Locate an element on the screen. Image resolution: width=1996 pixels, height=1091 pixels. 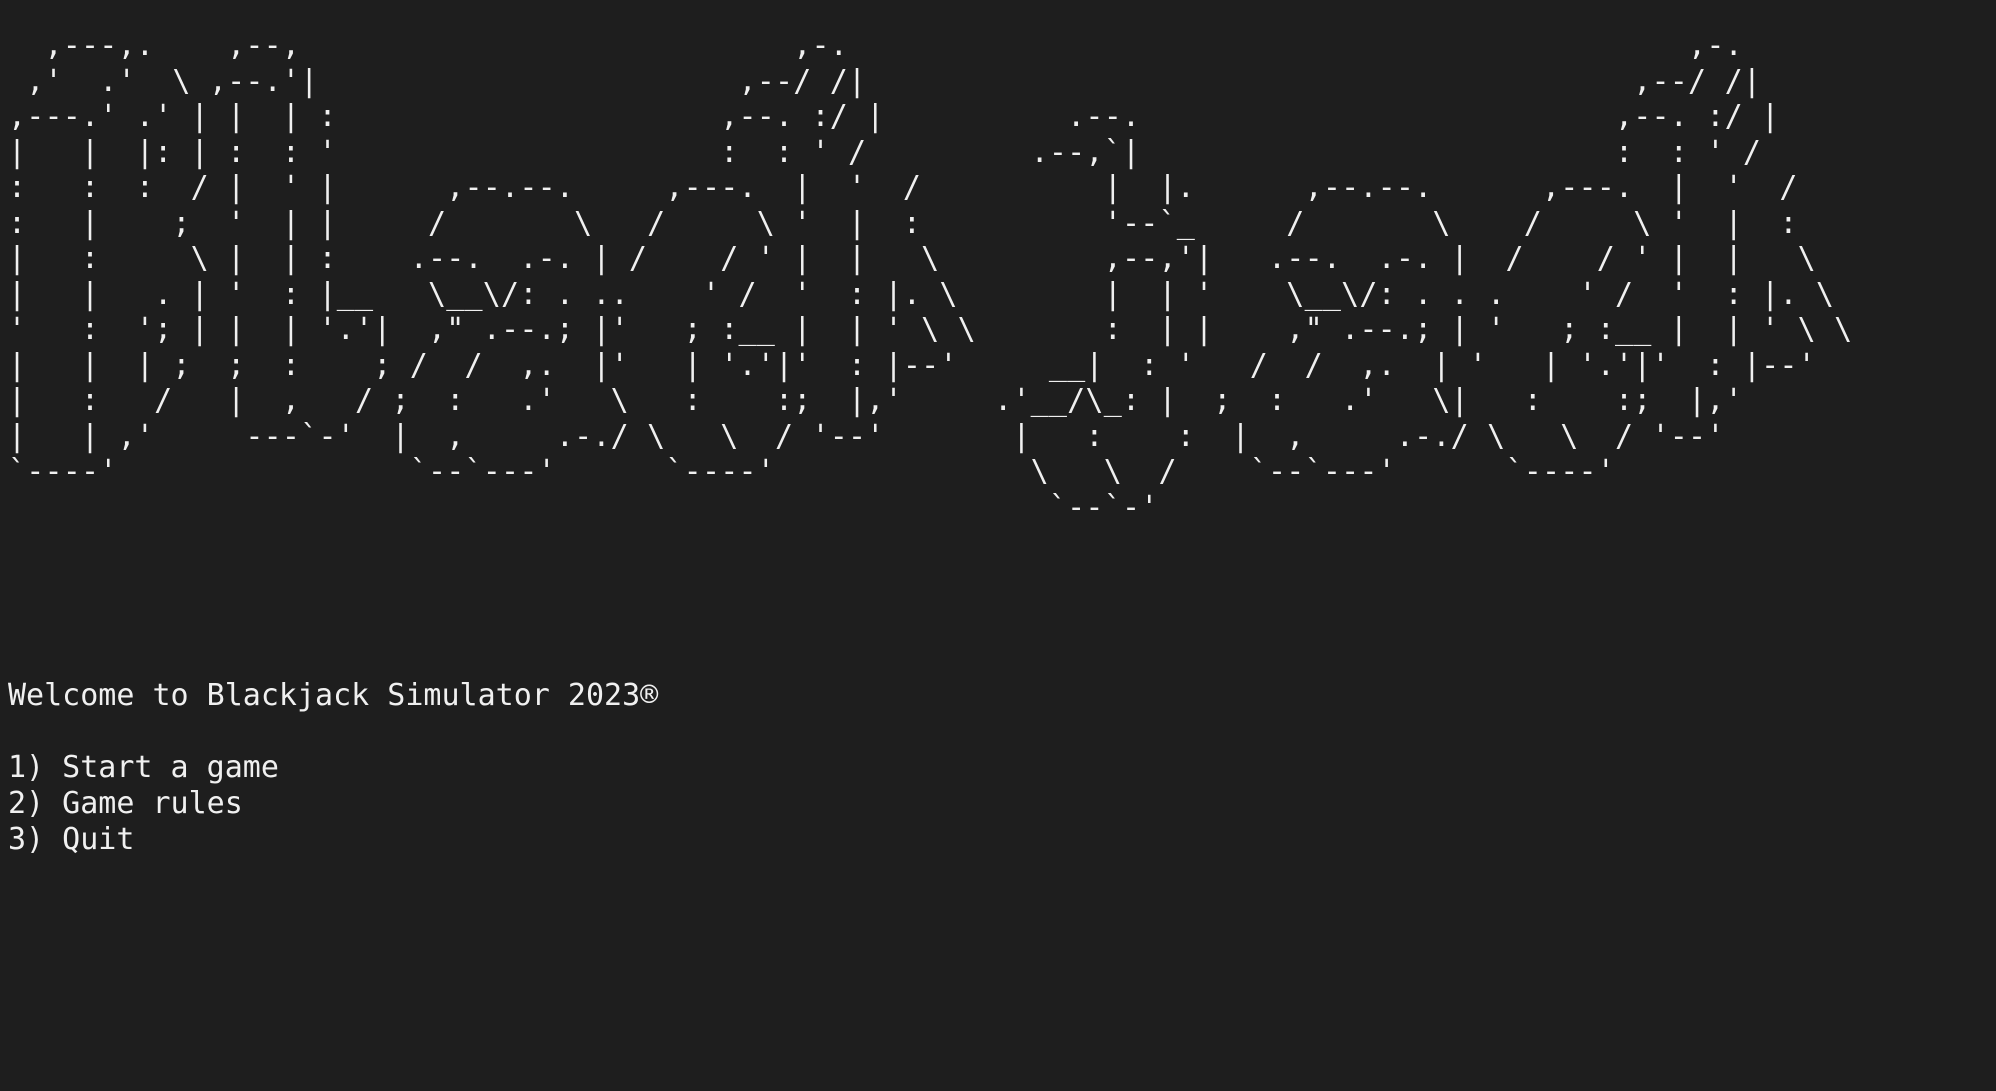
welcome-message: Welcome to Blackjack Simulator 2023® is located at coordinates (333, 695).